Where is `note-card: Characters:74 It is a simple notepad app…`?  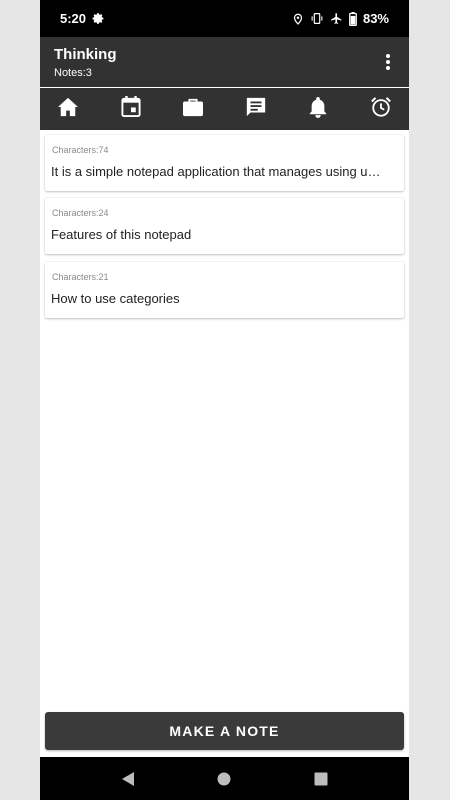 note-card: Characters:74 It is a simple notepad app… is located at coordinates (224, 163).